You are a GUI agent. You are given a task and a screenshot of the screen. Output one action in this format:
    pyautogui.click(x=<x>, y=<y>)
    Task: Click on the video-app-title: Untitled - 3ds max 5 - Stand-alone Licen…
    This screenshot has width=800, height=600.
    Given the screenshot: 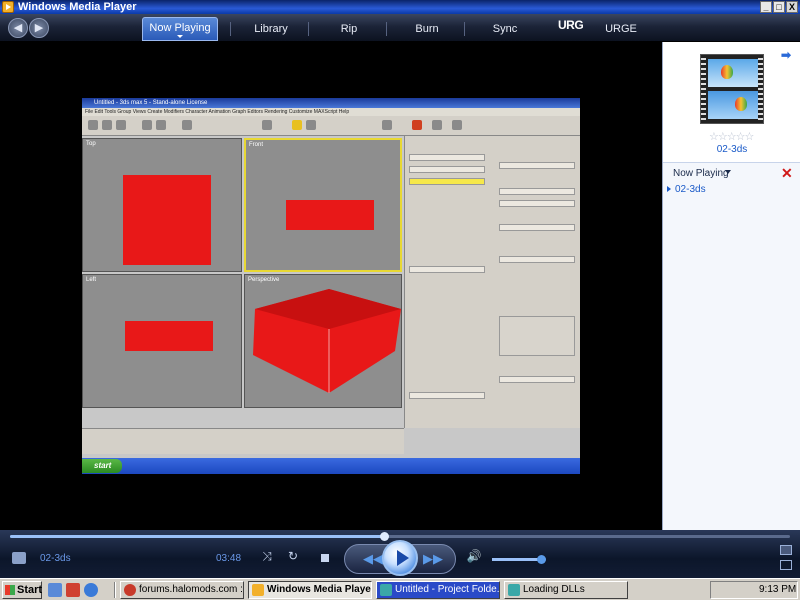 What is the action you would take?
    pyautogui.click(x=331, y=103)
    